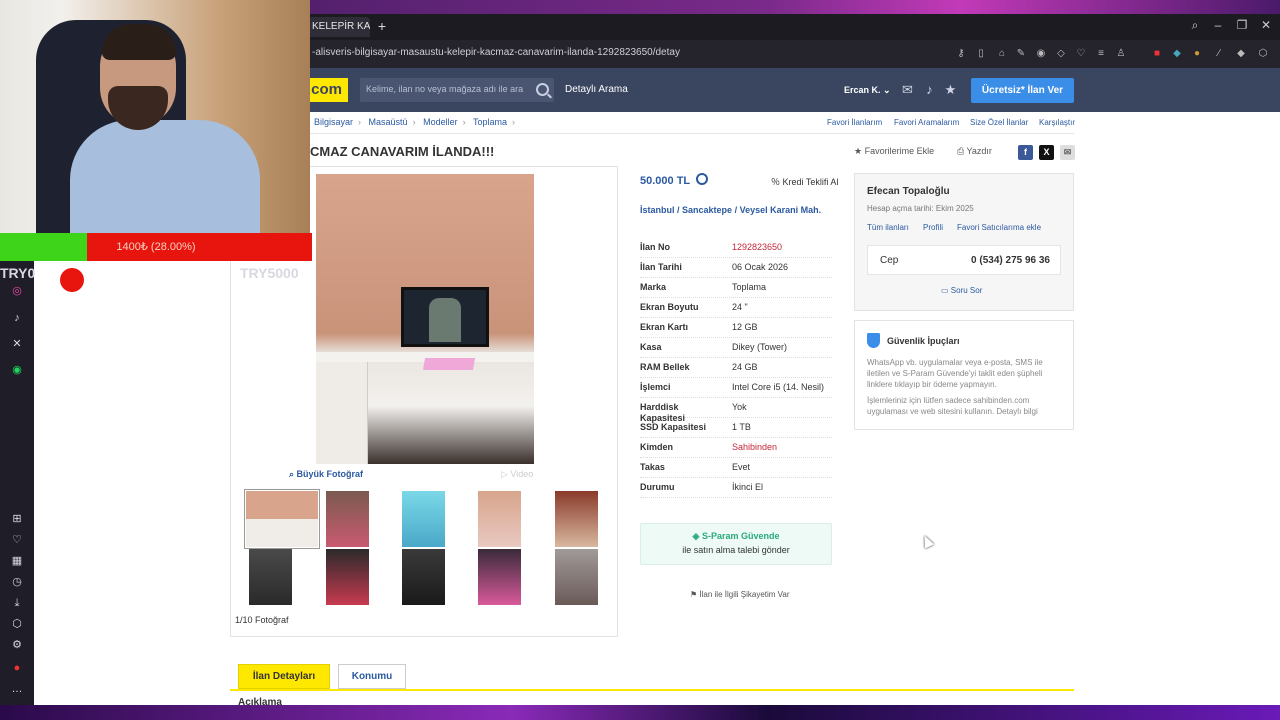 This screenshot has height=720, width=1280. I want to click on tiktok-icon: ♪, so click(17, 318).